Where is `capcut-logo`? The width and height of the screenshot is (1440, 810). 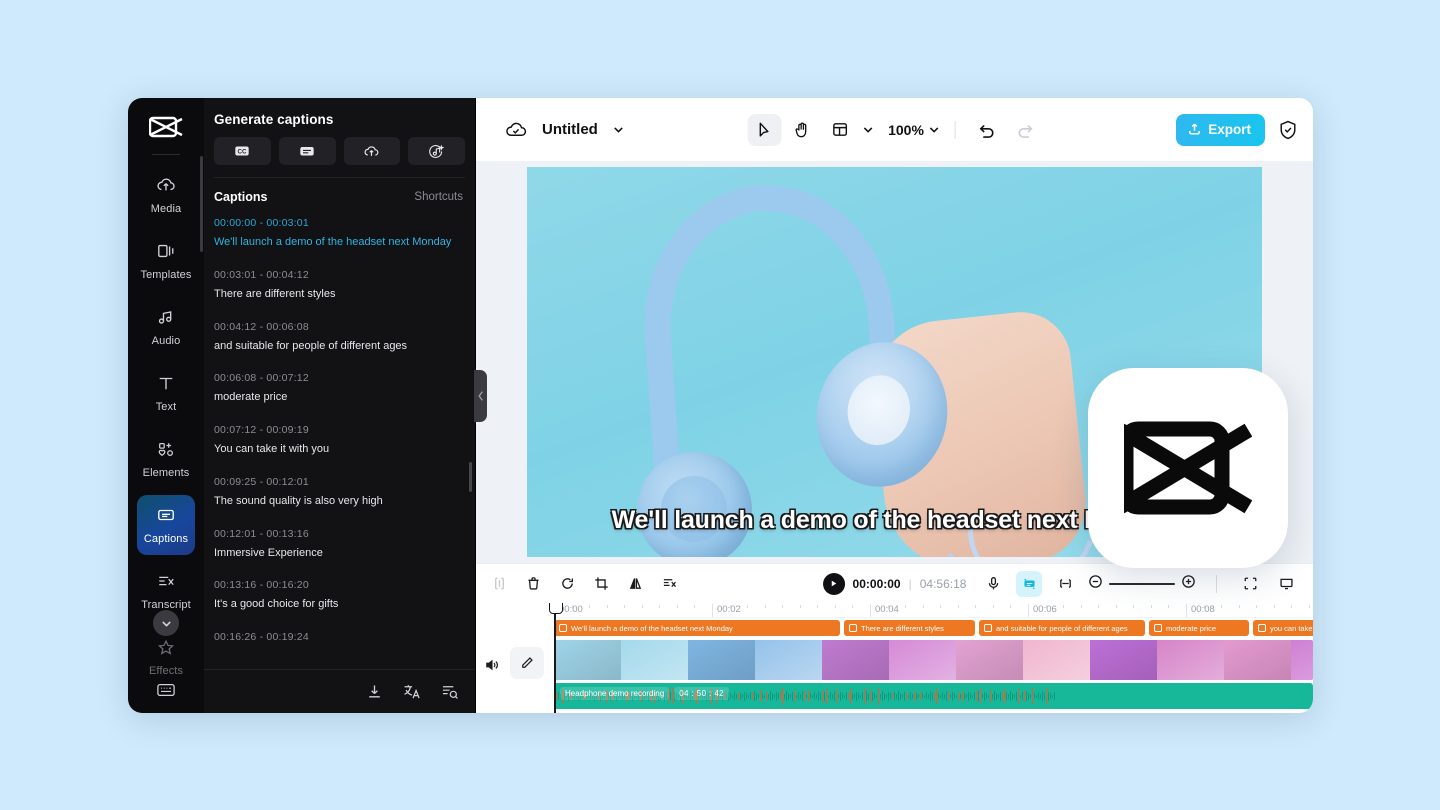 capcut-logo is located at coordinates (166, 127).